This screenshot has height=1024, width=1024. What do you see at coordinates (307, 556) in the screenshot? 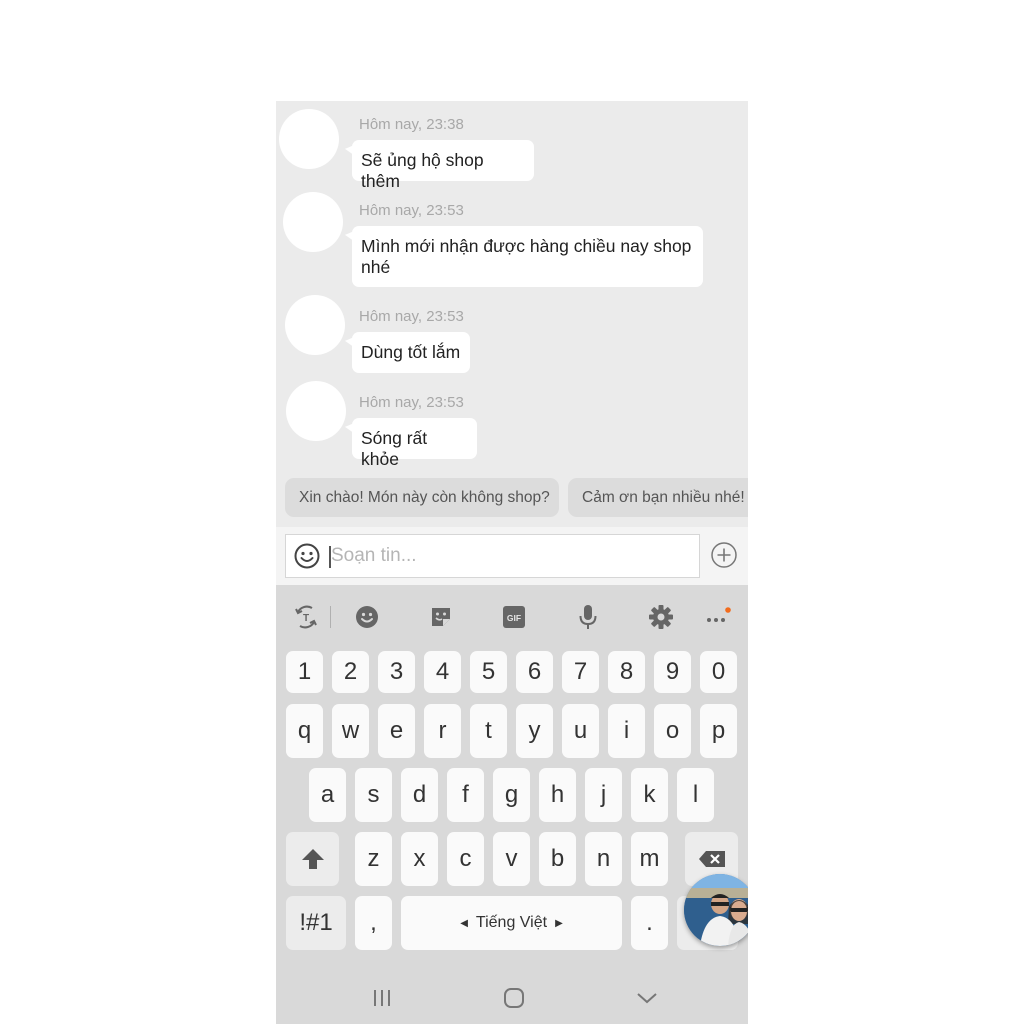
I see `smiley-outline-icon` at bounding box center [307, 556].